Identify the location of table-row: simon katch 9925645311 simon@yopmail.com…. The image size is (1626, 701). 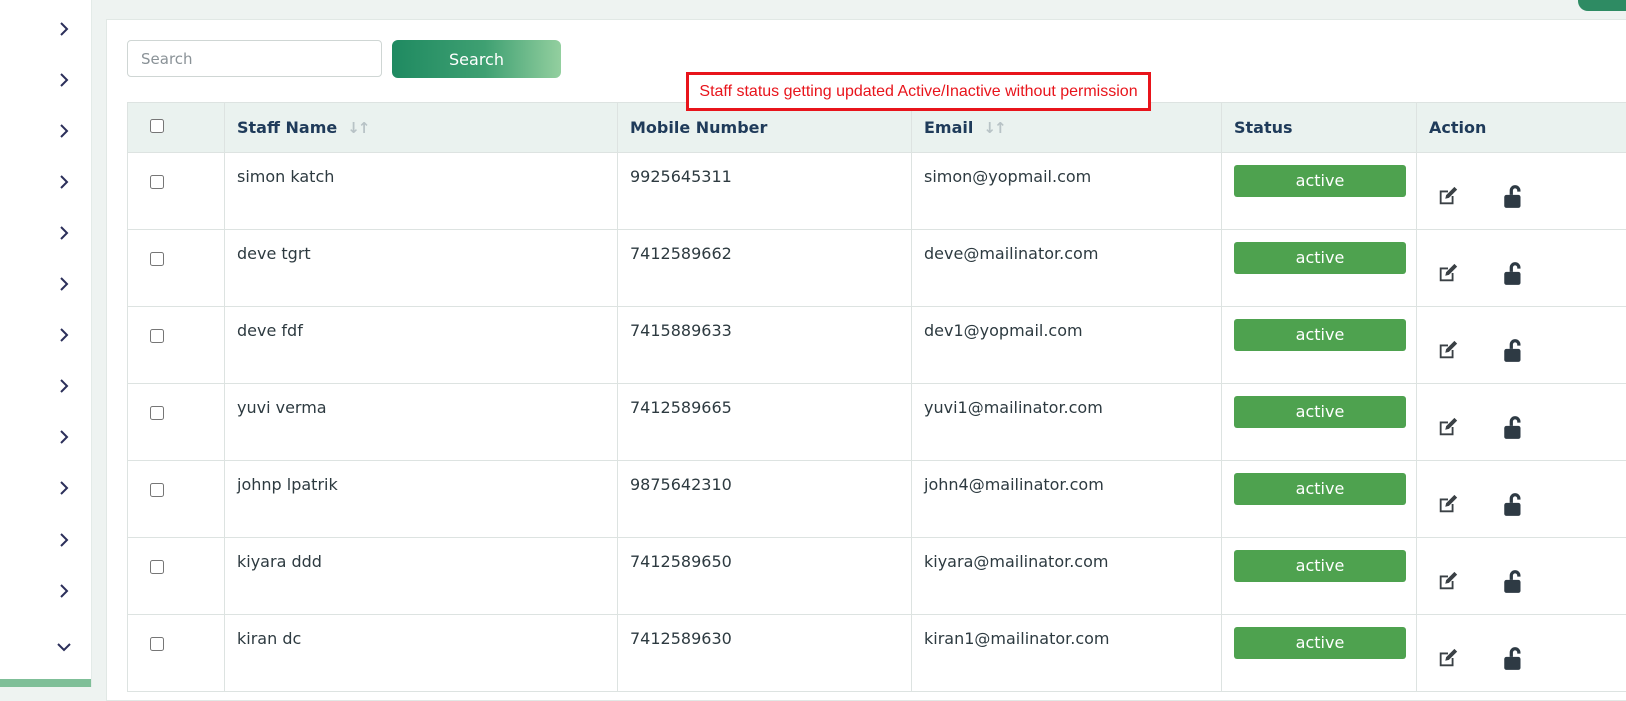
(877, 191).